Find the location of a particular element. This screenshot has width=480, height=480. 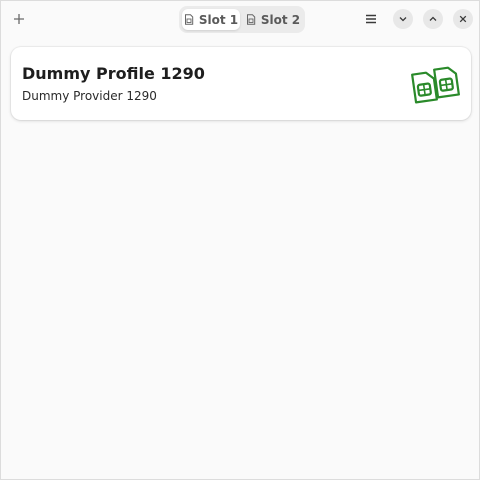

add-profile-button is located at coordinates (19, 19).